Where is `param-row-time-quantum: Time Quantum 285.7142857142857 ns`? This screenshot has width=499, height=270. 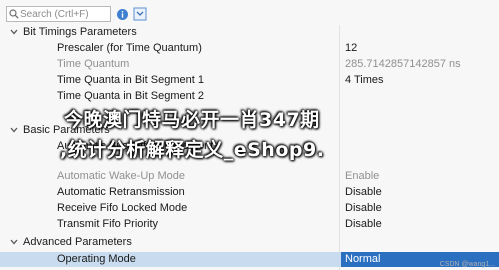 param-row-time-quantum: Time Quantum 285.7142857142857 ns is located at coordinates (249, 64).